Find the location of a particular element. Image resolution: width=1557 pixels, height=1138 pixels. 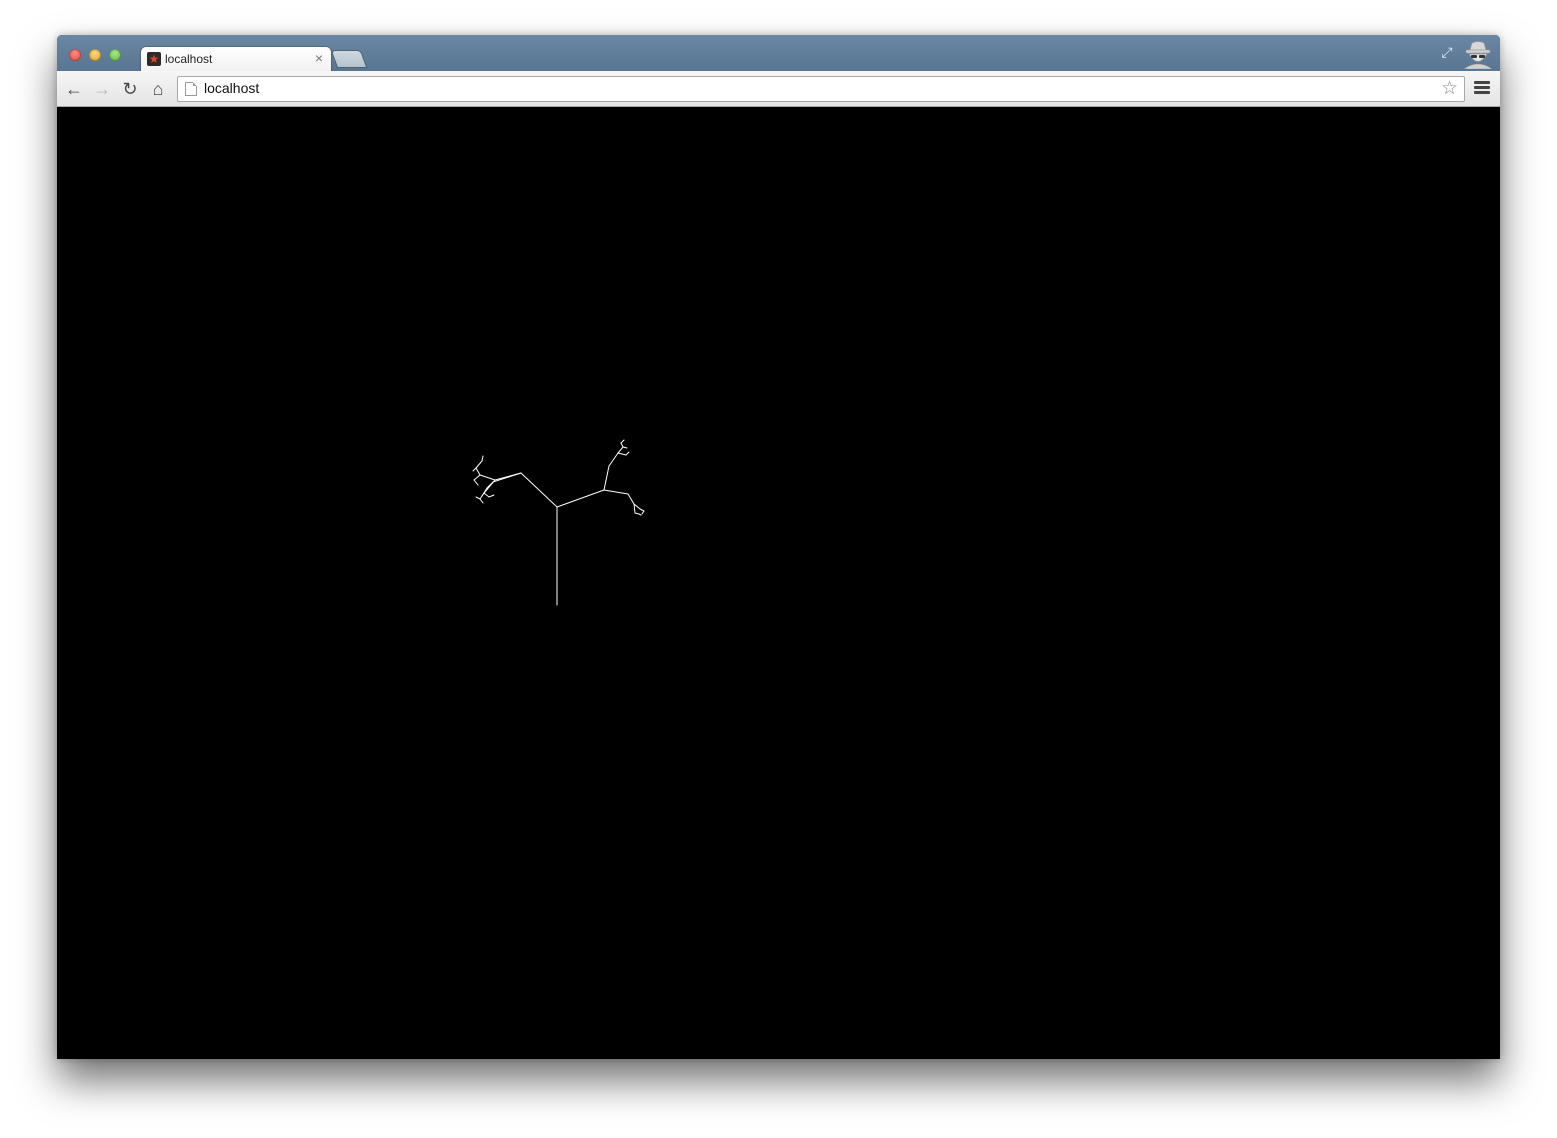

fullscreen-icon: ⤢ is located at coordinates (1447, 52).